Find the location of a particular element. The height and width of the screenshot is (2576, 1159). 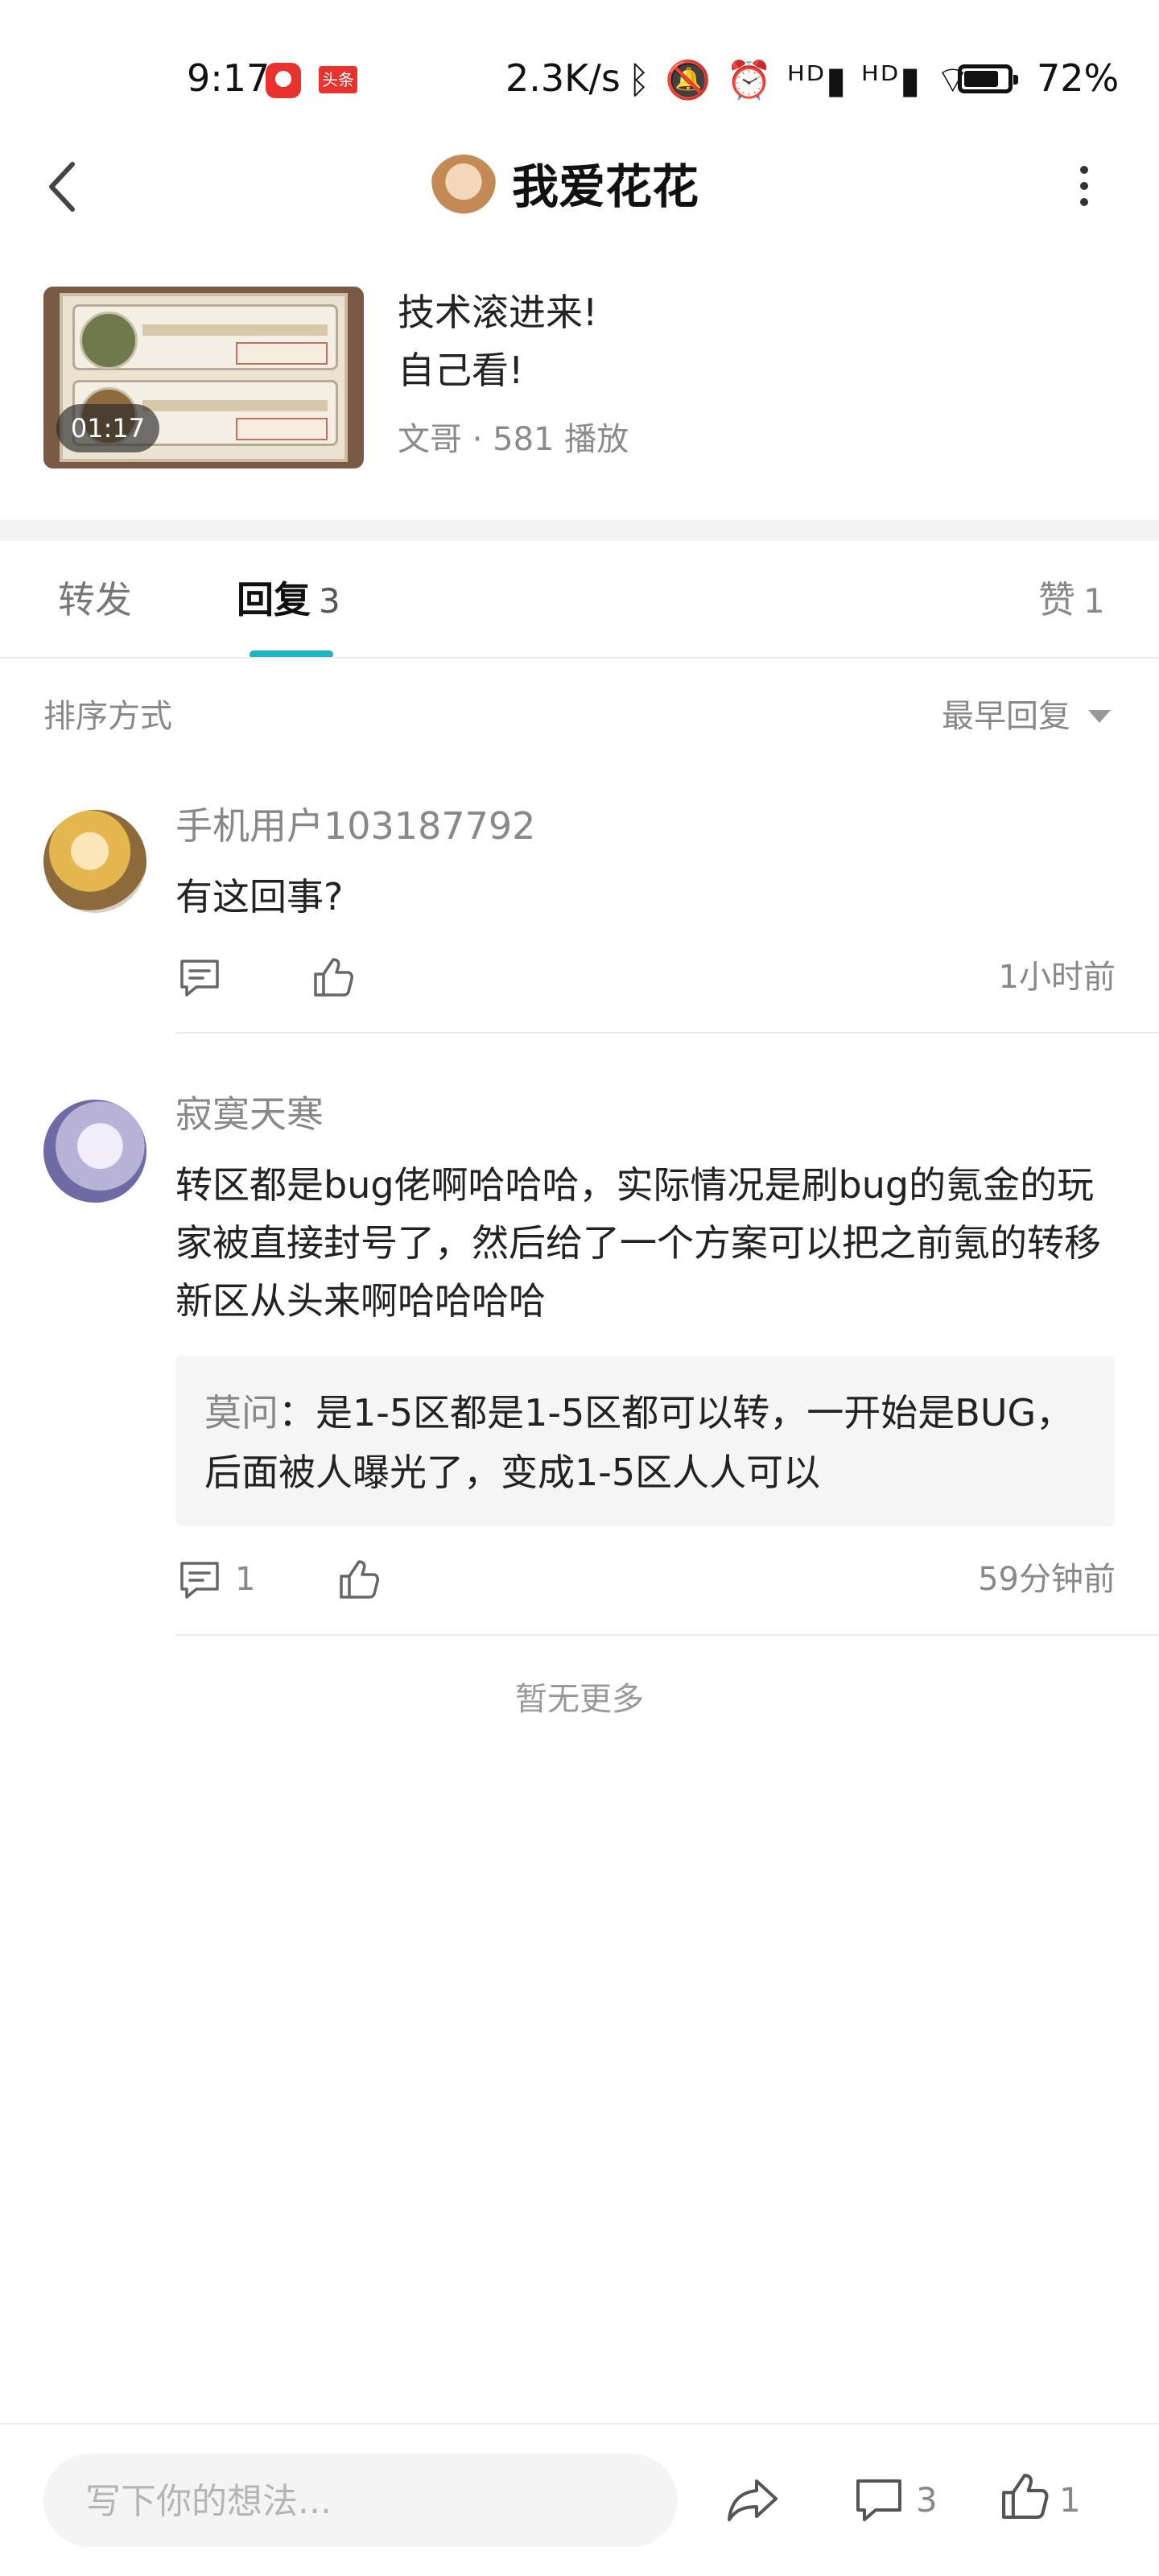

like-button is located at coordinates (1024, 2498).